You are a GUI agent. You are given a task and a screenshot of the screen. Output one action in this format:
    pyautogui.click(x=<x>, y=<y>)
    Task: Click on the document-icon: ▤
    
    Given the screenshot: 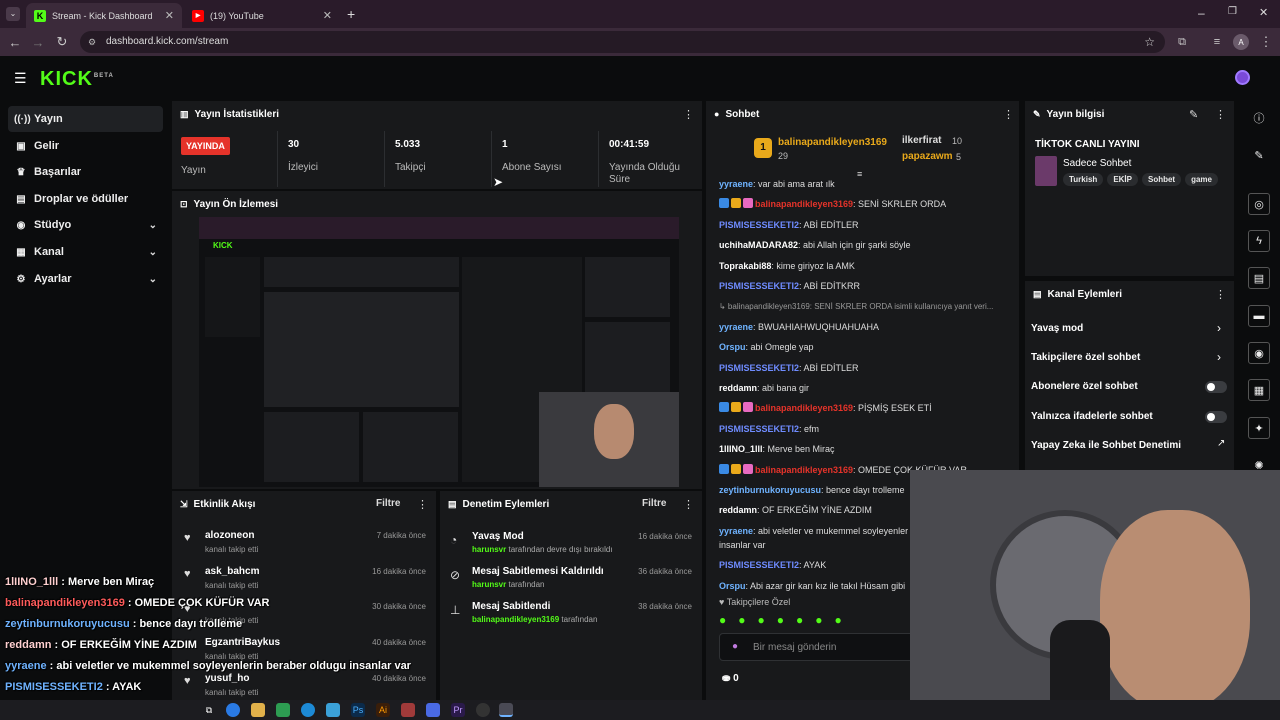 What is the action you would take?
    pyautogui.click(x=1259, y=278)
    